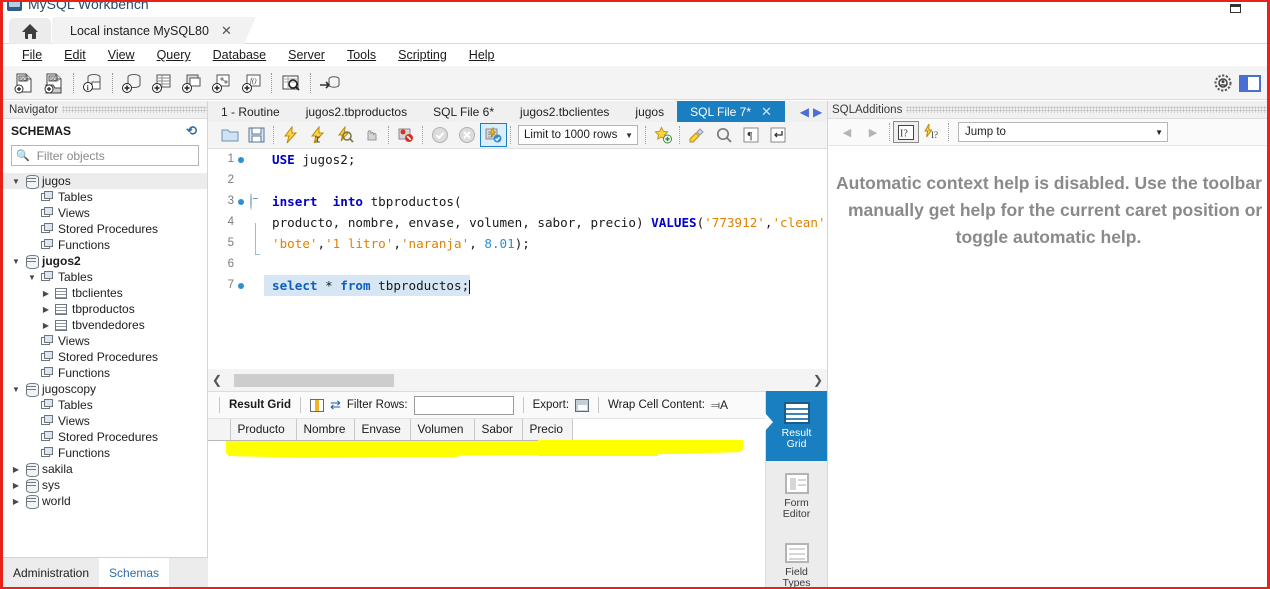 This screenshot has height=589, width=1270. What do you see at coordinates (105, 181) in the screenshot?
I see `tree-item-jugos: ▼ jugos` at bounding box center [105, 181].